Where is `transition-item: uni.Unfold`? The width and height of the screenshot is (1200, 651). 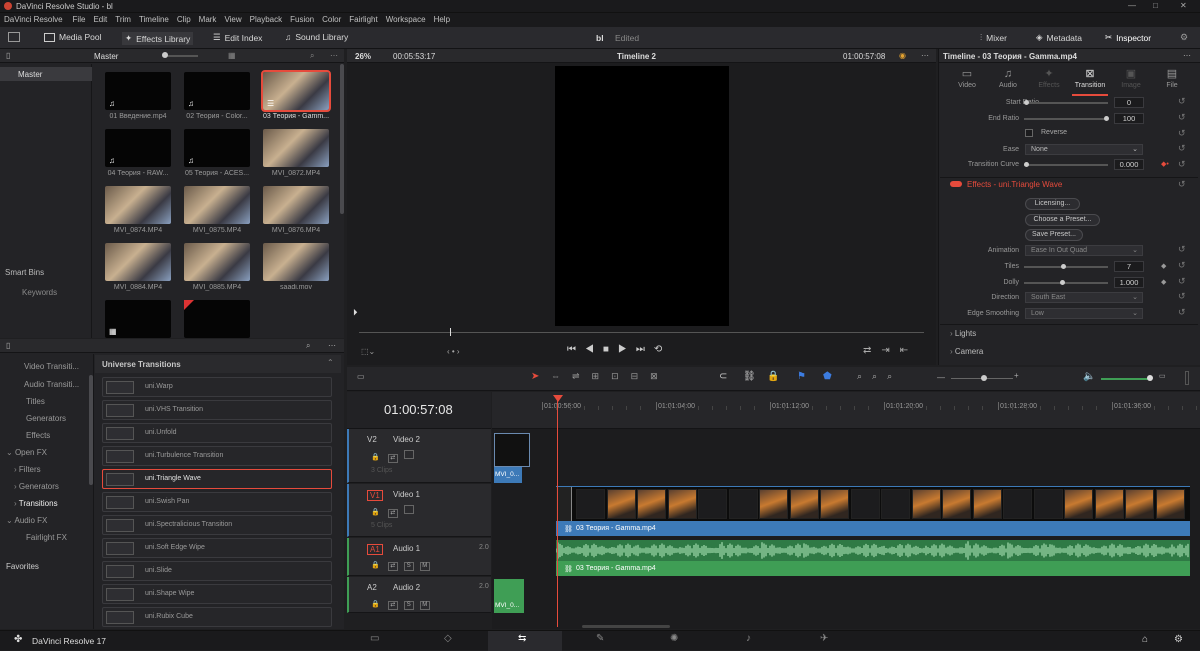
transition-item: uni.Unfold is located at coordinates (217, 433).